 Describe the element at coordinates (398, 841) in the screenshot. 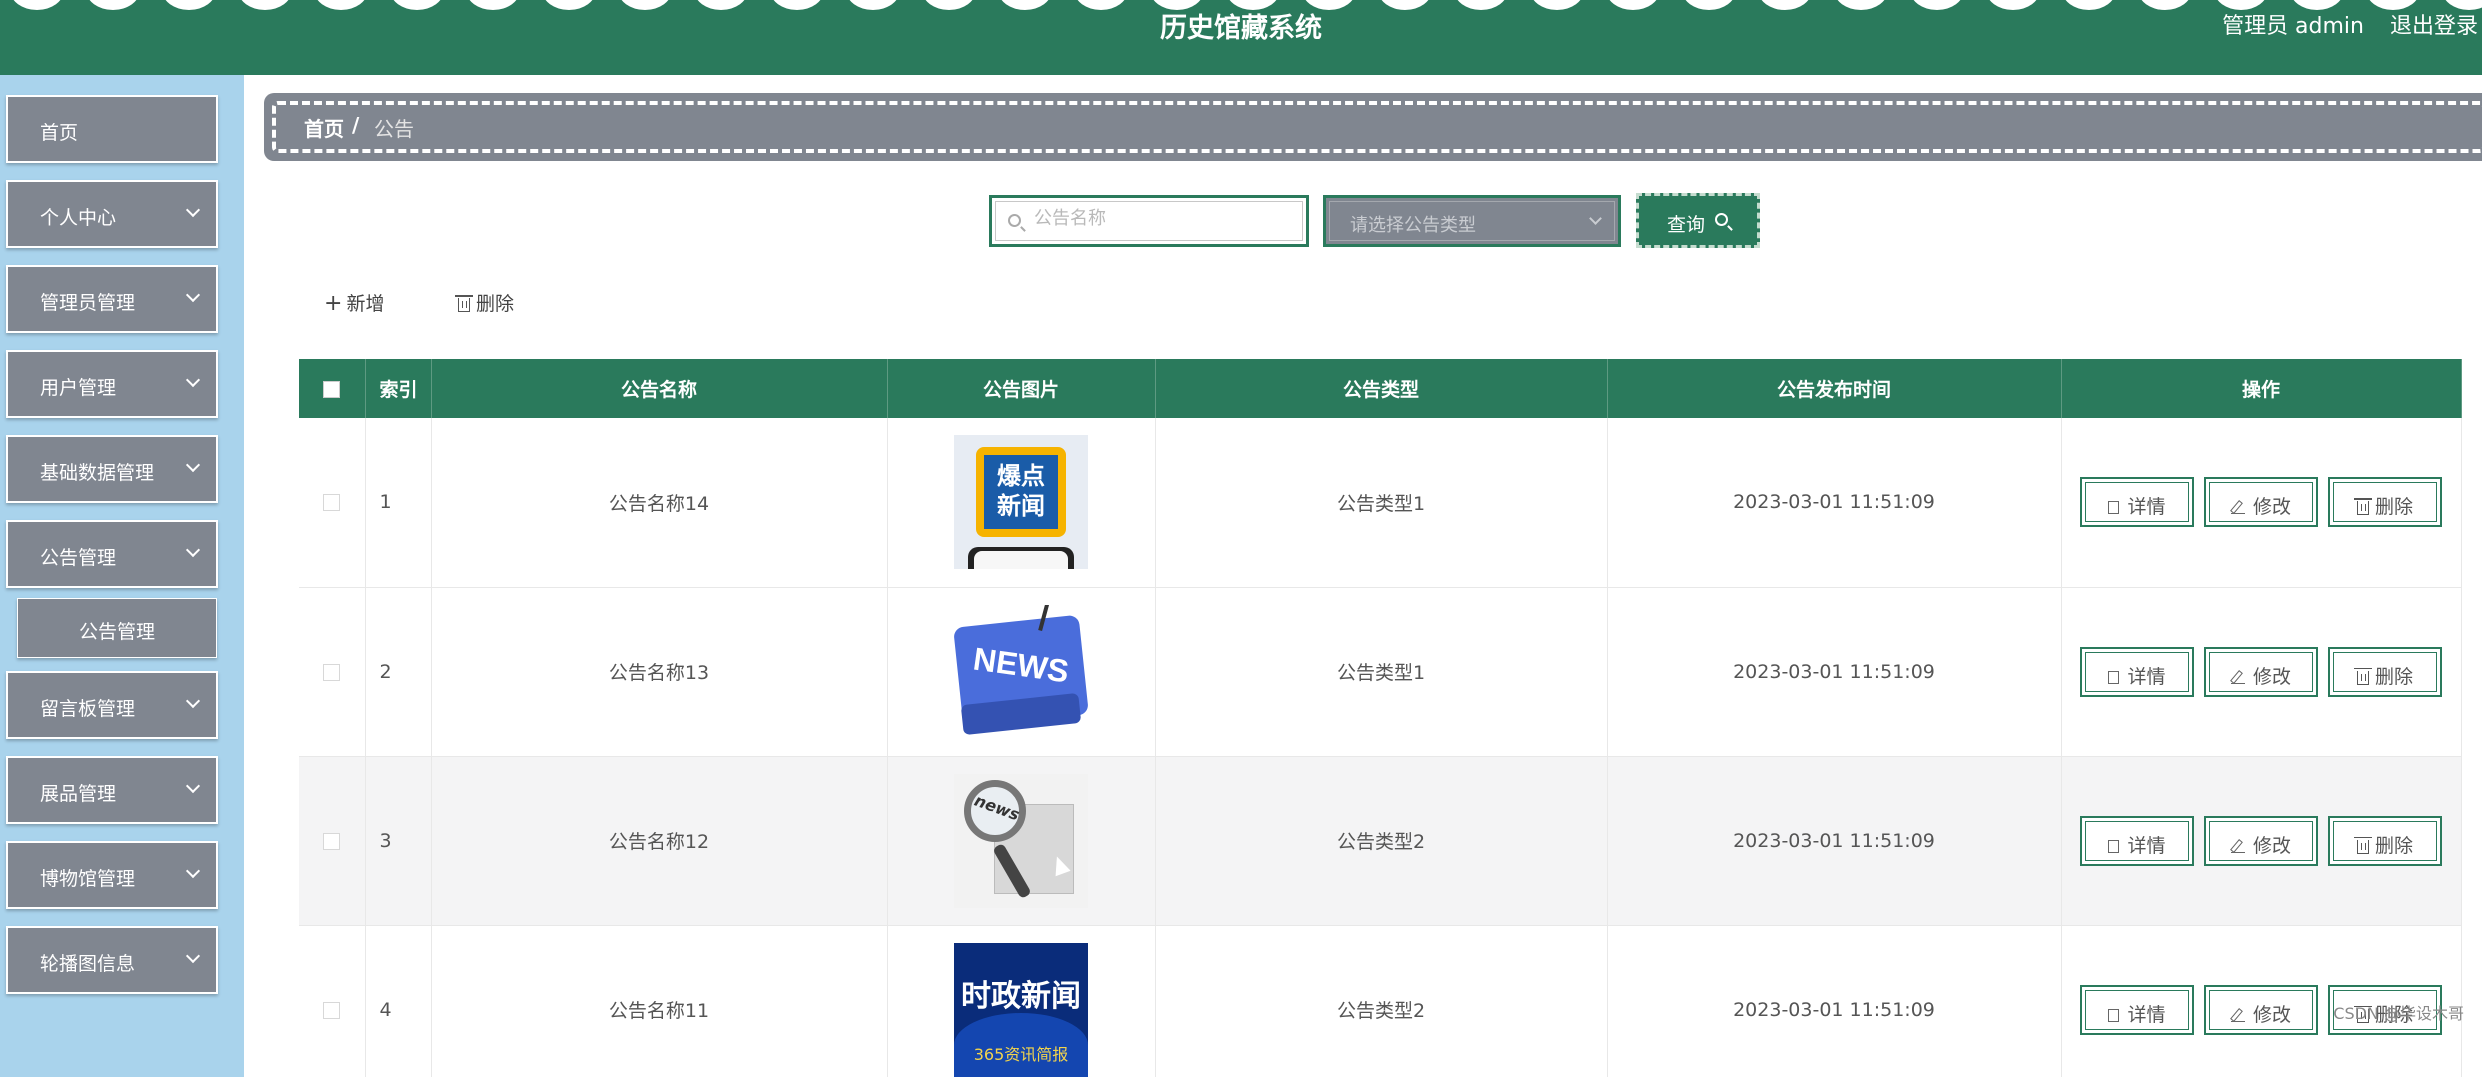

I see `row-index: 3` at that location.